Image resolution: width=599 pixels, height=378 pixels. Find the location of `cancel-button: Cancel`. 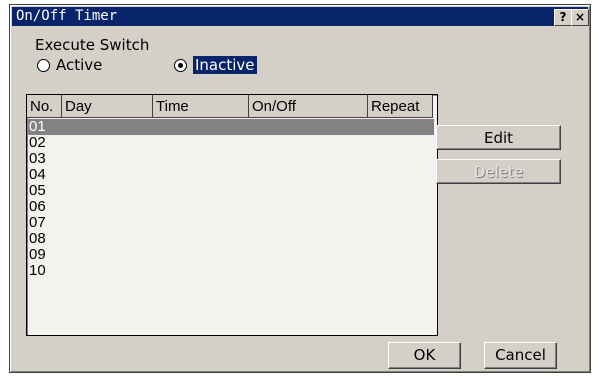

cancel-button: Cancel is located at coordinates (520, 355).